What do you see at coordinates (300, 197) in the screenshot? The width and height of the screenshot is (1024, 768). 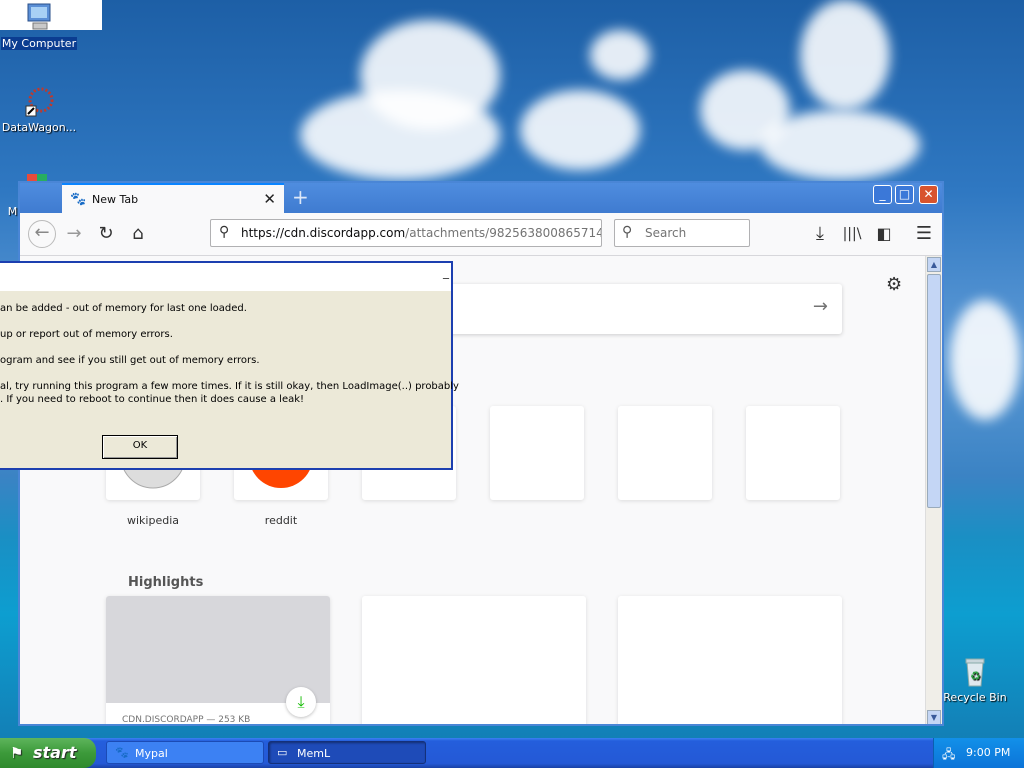 I see `new-tab-button: +` at bounding box center [300, 197].